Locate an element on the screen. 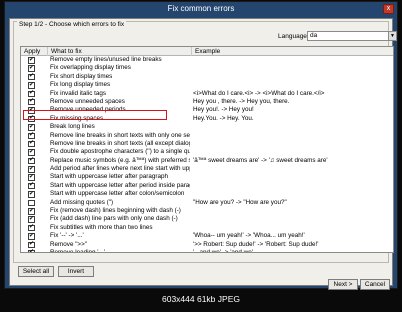  next-button: Next > is located at coordinates (343, 284).